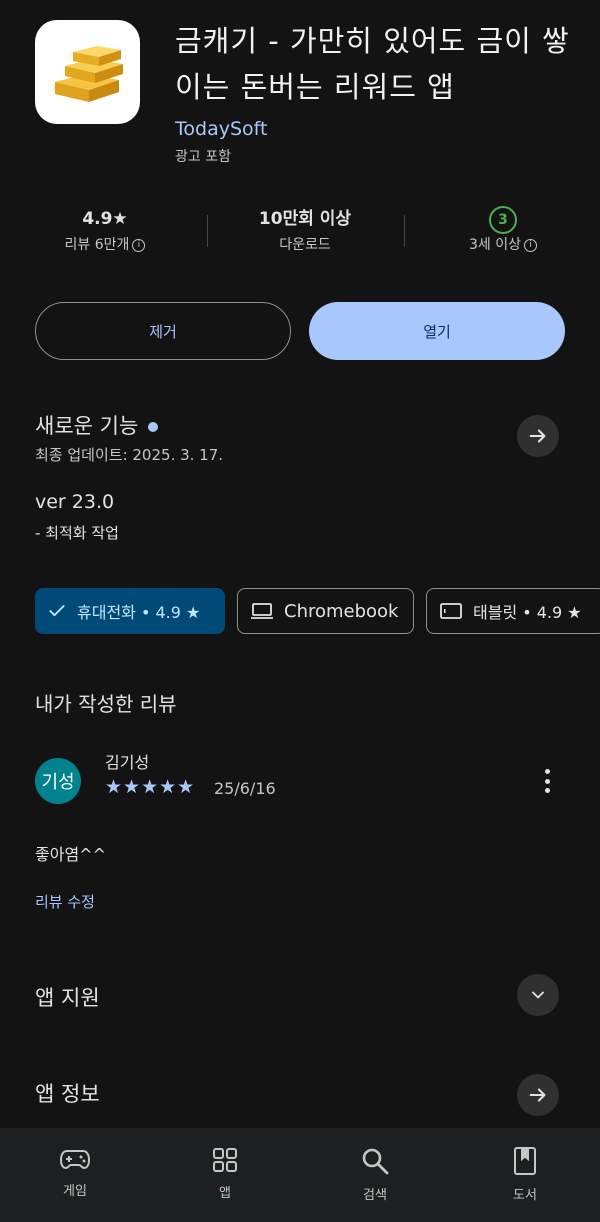 Image resolution: width=600 pixels, height=1222 pixels. Describe the element at coordinates (437, 331) in the screenshot. I see `open-button: 열기` at that location.